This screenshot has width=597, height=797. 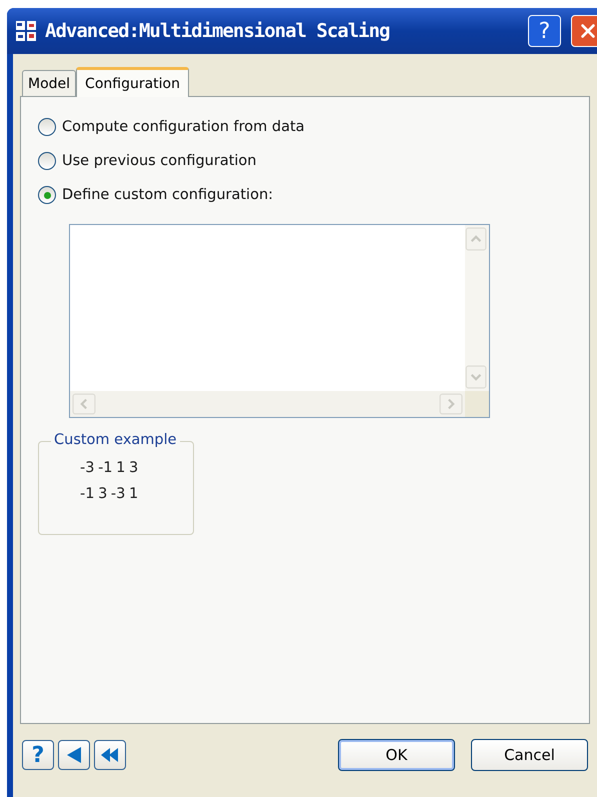 What do you see at coordinates (477, 308) in the screenshot?
I see `vertical-scrollbar` at bounding box center [477, 308].